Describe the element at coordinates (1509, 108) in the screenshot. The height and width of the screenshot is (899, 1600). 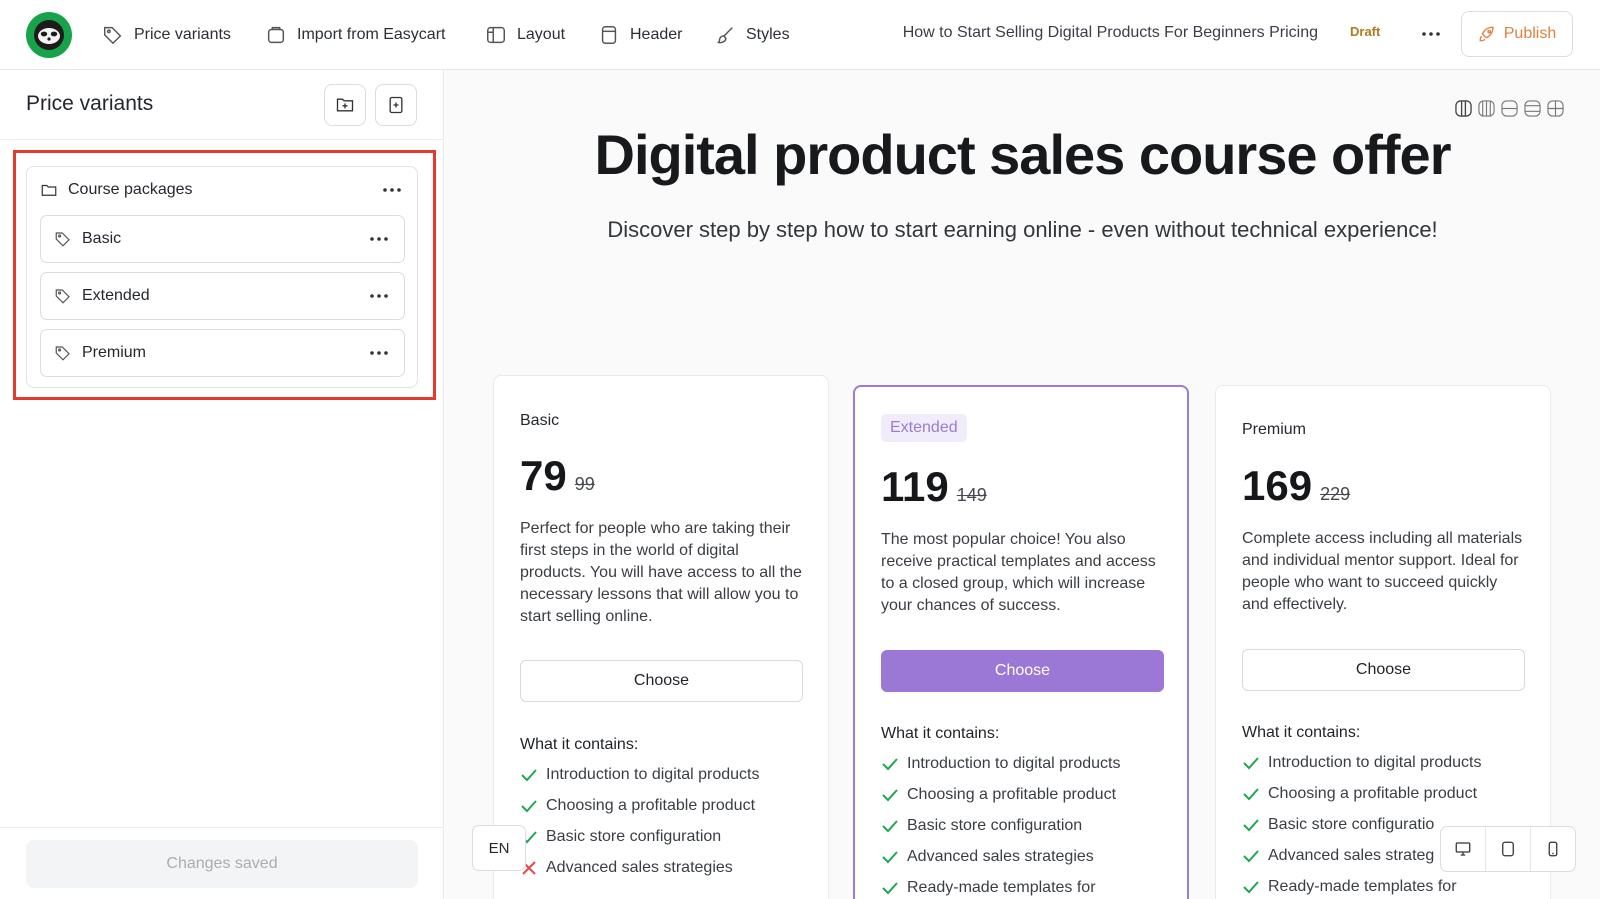
I see `layout-rows-icon` at that location.